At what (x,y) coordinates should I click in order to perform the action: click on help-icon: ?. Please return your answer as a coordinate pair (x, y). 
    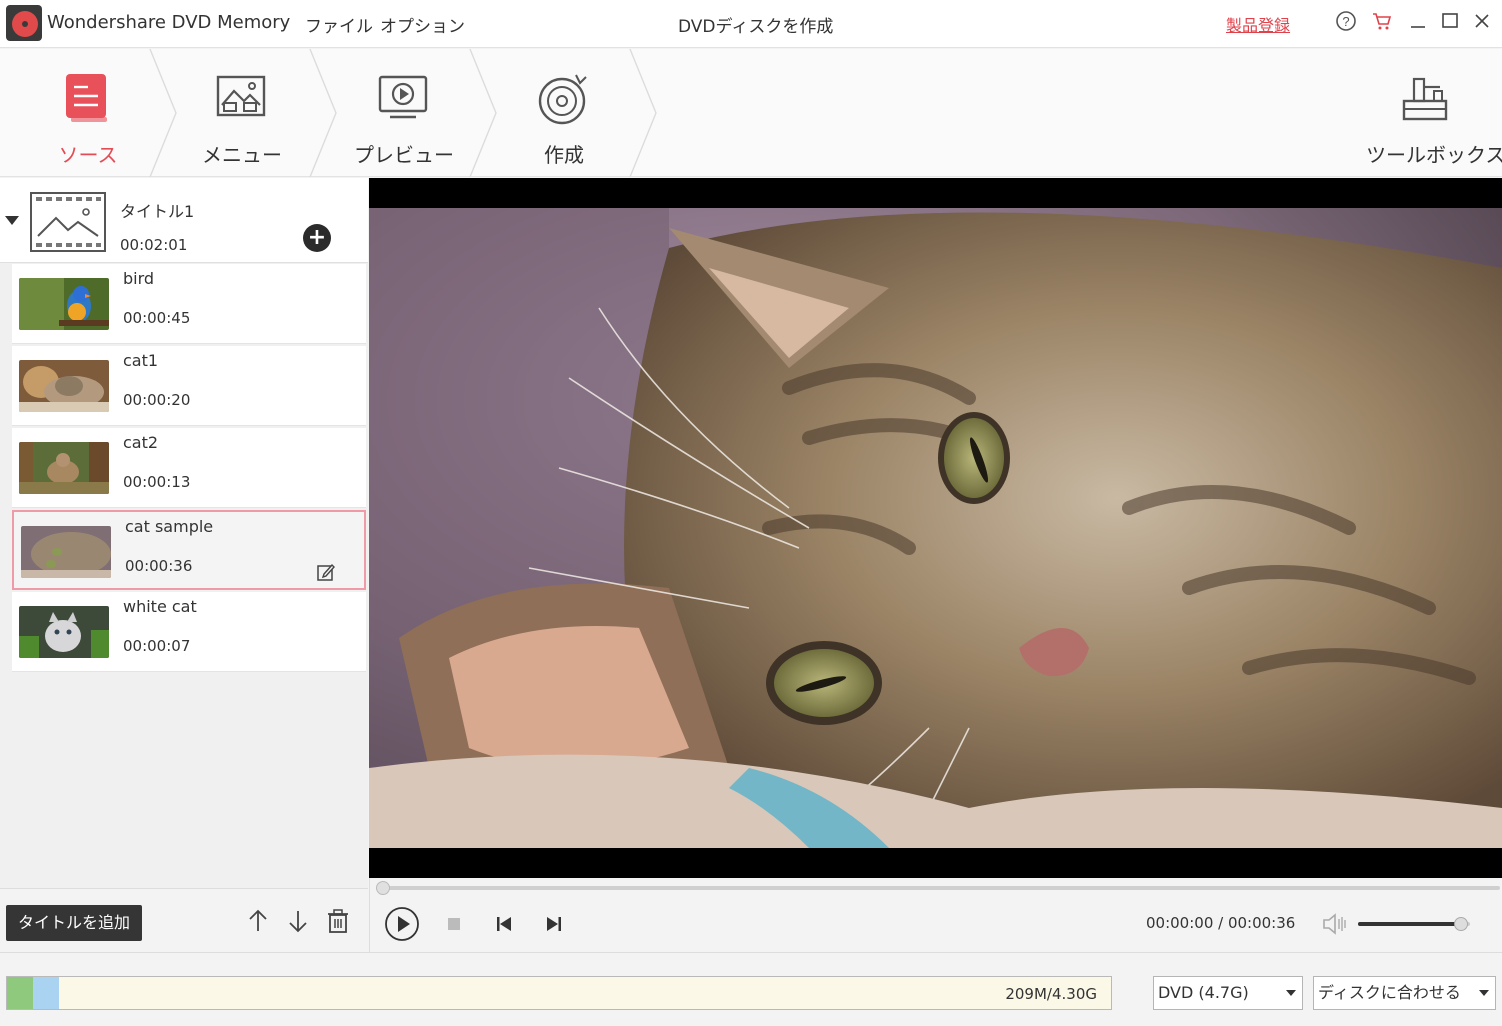
    Looking at the image, I should click on (1346, 21).